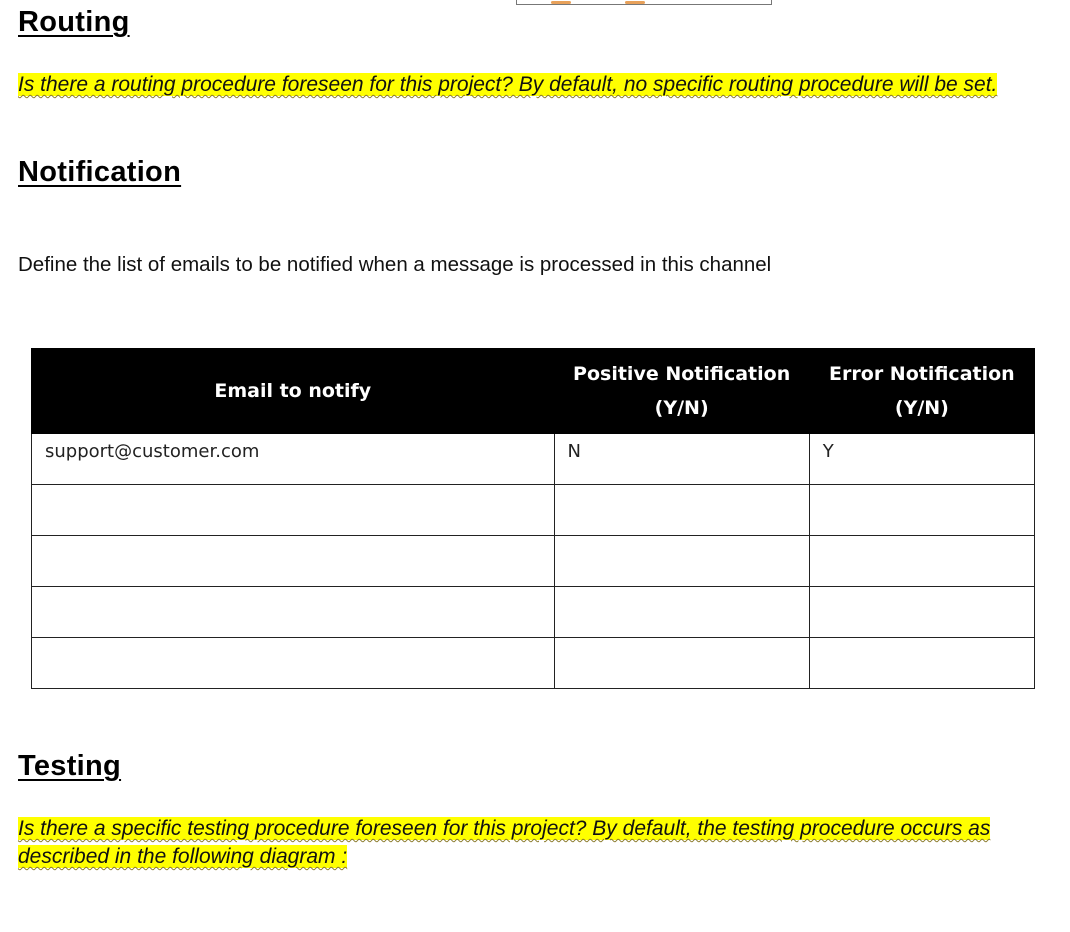 The image size is (1070, 932). I want to click on routing-heading: Routing, so click(74, 22).